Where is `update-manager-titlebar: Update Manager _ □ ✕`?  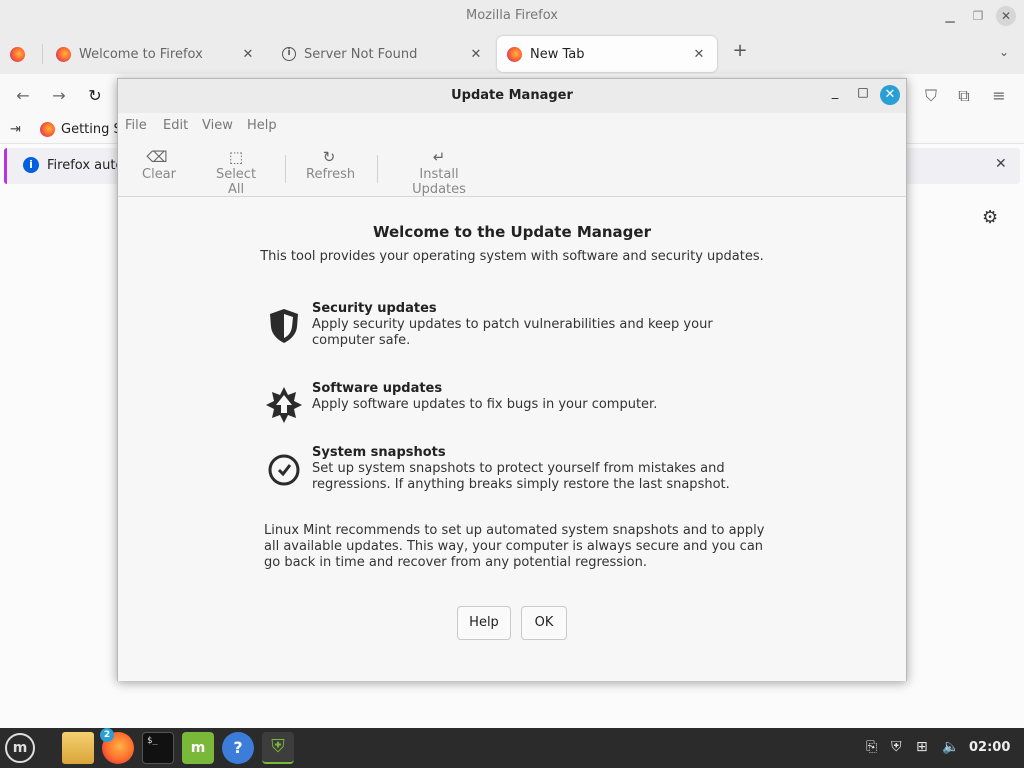
update-manager-titlebar: Update Manager _ □ ✕ is located at coordinates (512, 96).